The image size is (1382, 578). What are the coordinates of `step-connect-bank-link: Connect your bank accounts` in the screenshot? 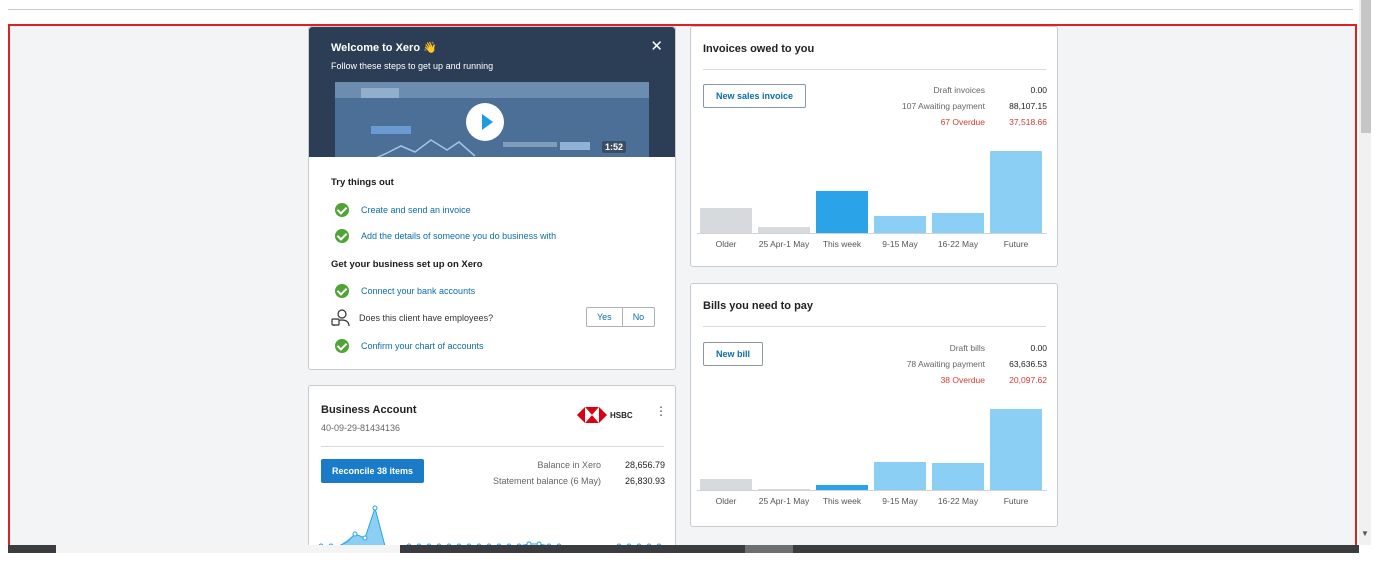 It's located at (418, 291).